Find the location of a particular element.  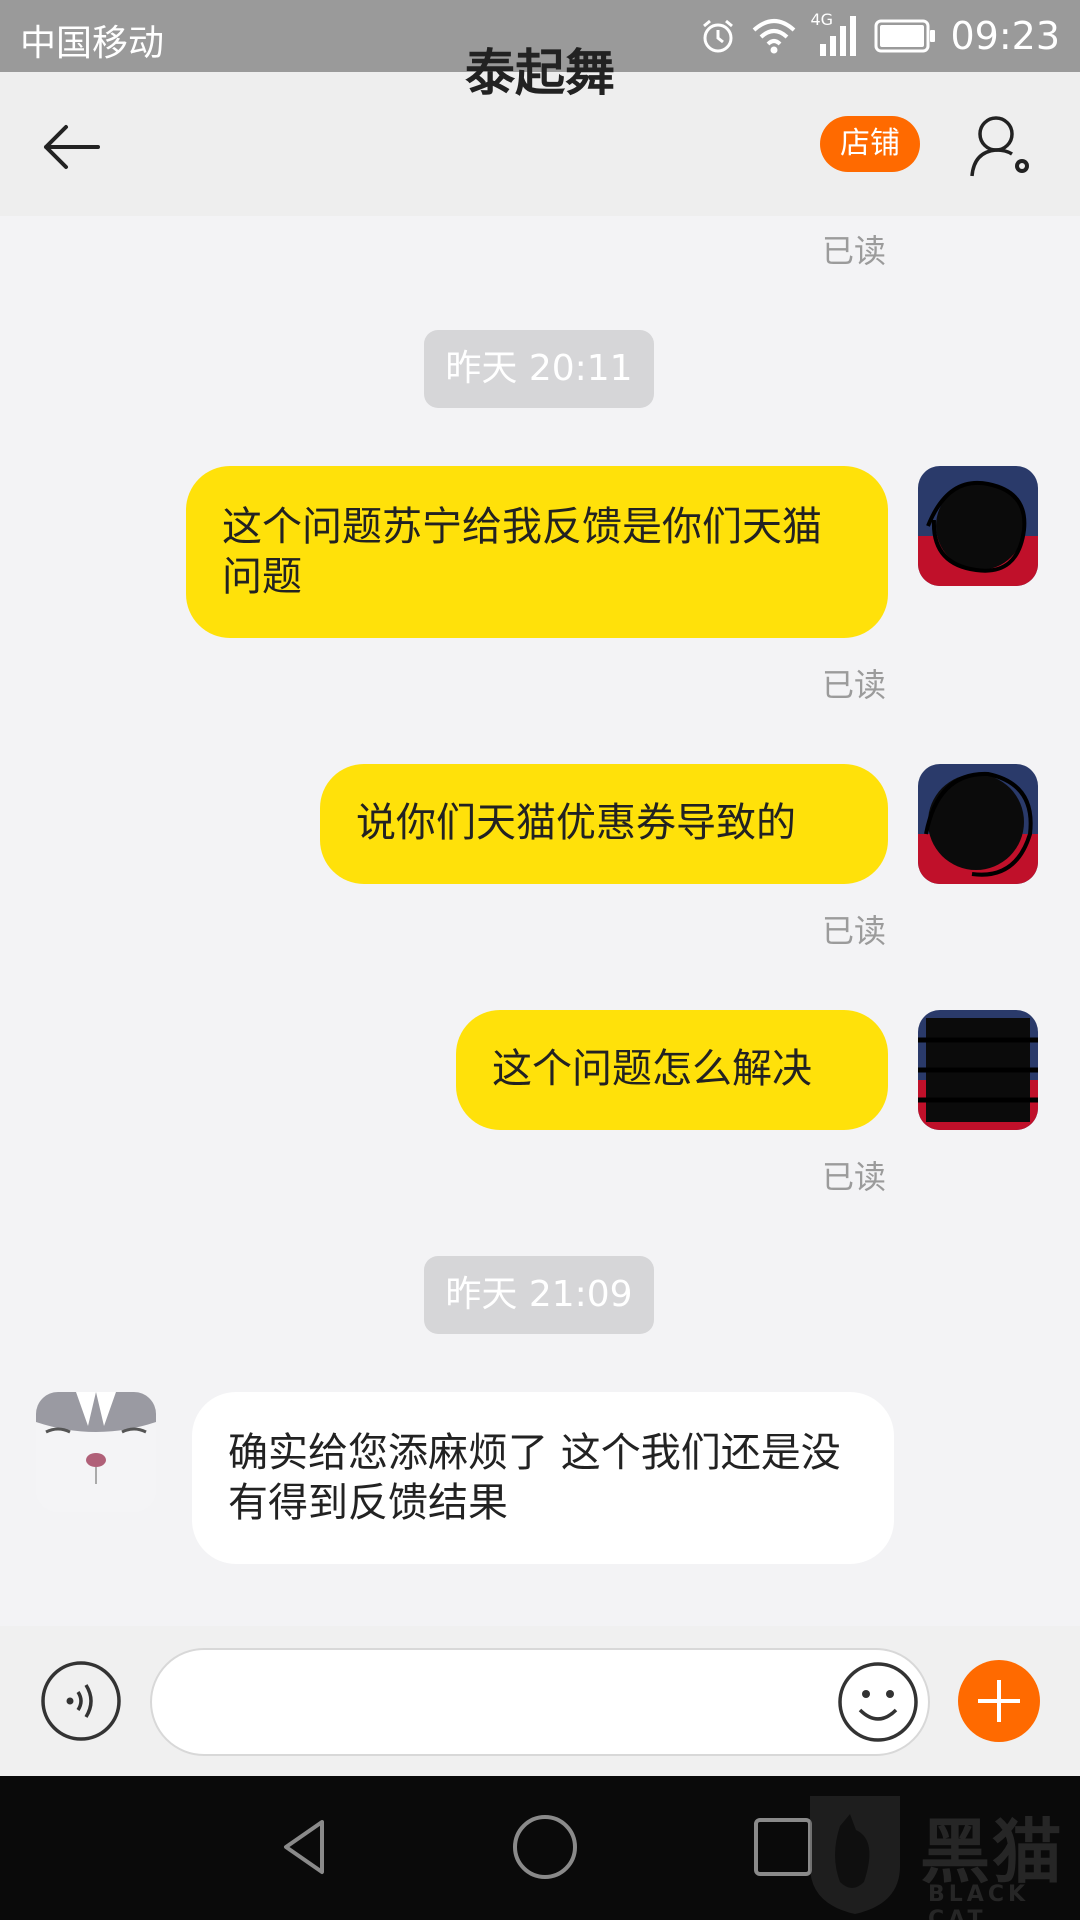

back-arrow-icon is located at coordinates (71, 147).